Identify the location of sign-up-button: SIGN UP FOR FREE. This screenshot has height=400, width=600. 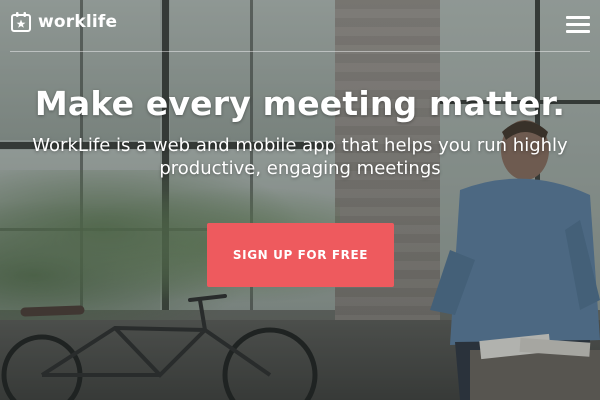
(300, 255).